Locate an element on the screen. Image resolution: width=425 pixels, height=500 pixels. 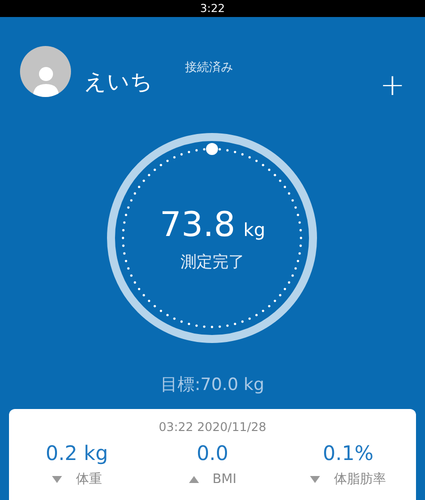
weight-value: 73.8 is located at coordinates (198, 225).